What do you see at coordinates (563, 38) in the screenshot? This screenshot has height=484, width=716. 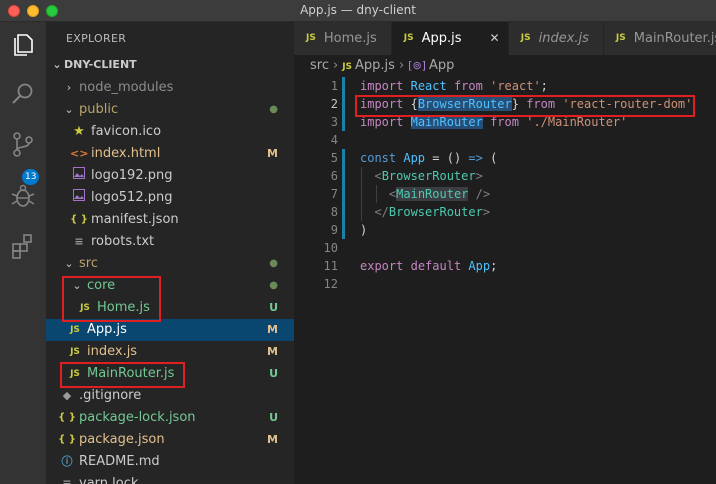 I see `tab-label: index.js` at bounding box center [563, 38].